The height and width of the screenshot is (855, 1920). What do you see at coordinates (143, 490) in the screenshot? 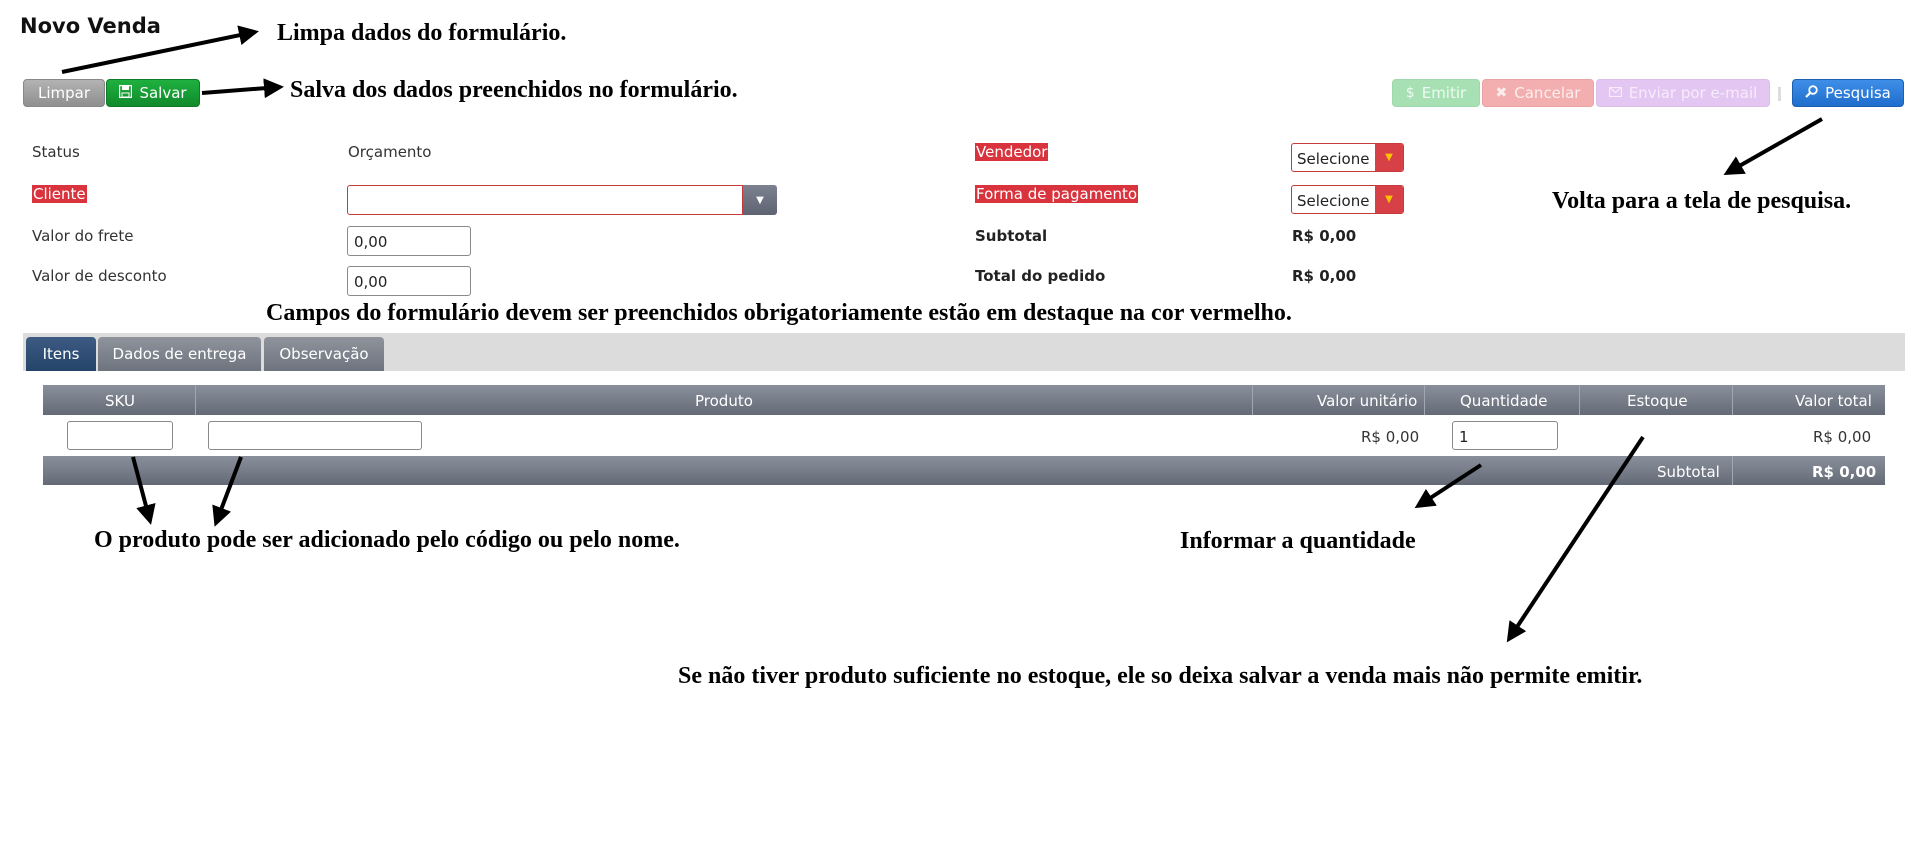
I see `arrow-sku` at bounding box center [143, 490].